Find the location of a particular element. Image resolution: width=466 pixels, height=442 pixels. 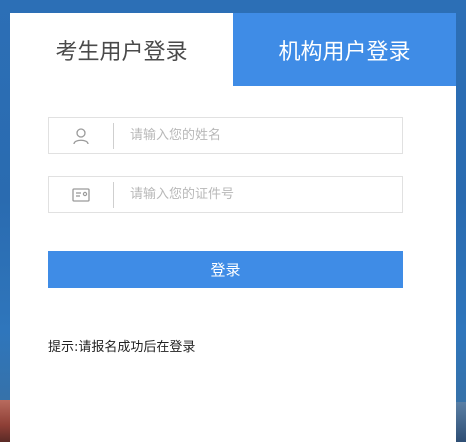

tab-candidate-login: 考生用户登录 is located at coordinates (121, 49).